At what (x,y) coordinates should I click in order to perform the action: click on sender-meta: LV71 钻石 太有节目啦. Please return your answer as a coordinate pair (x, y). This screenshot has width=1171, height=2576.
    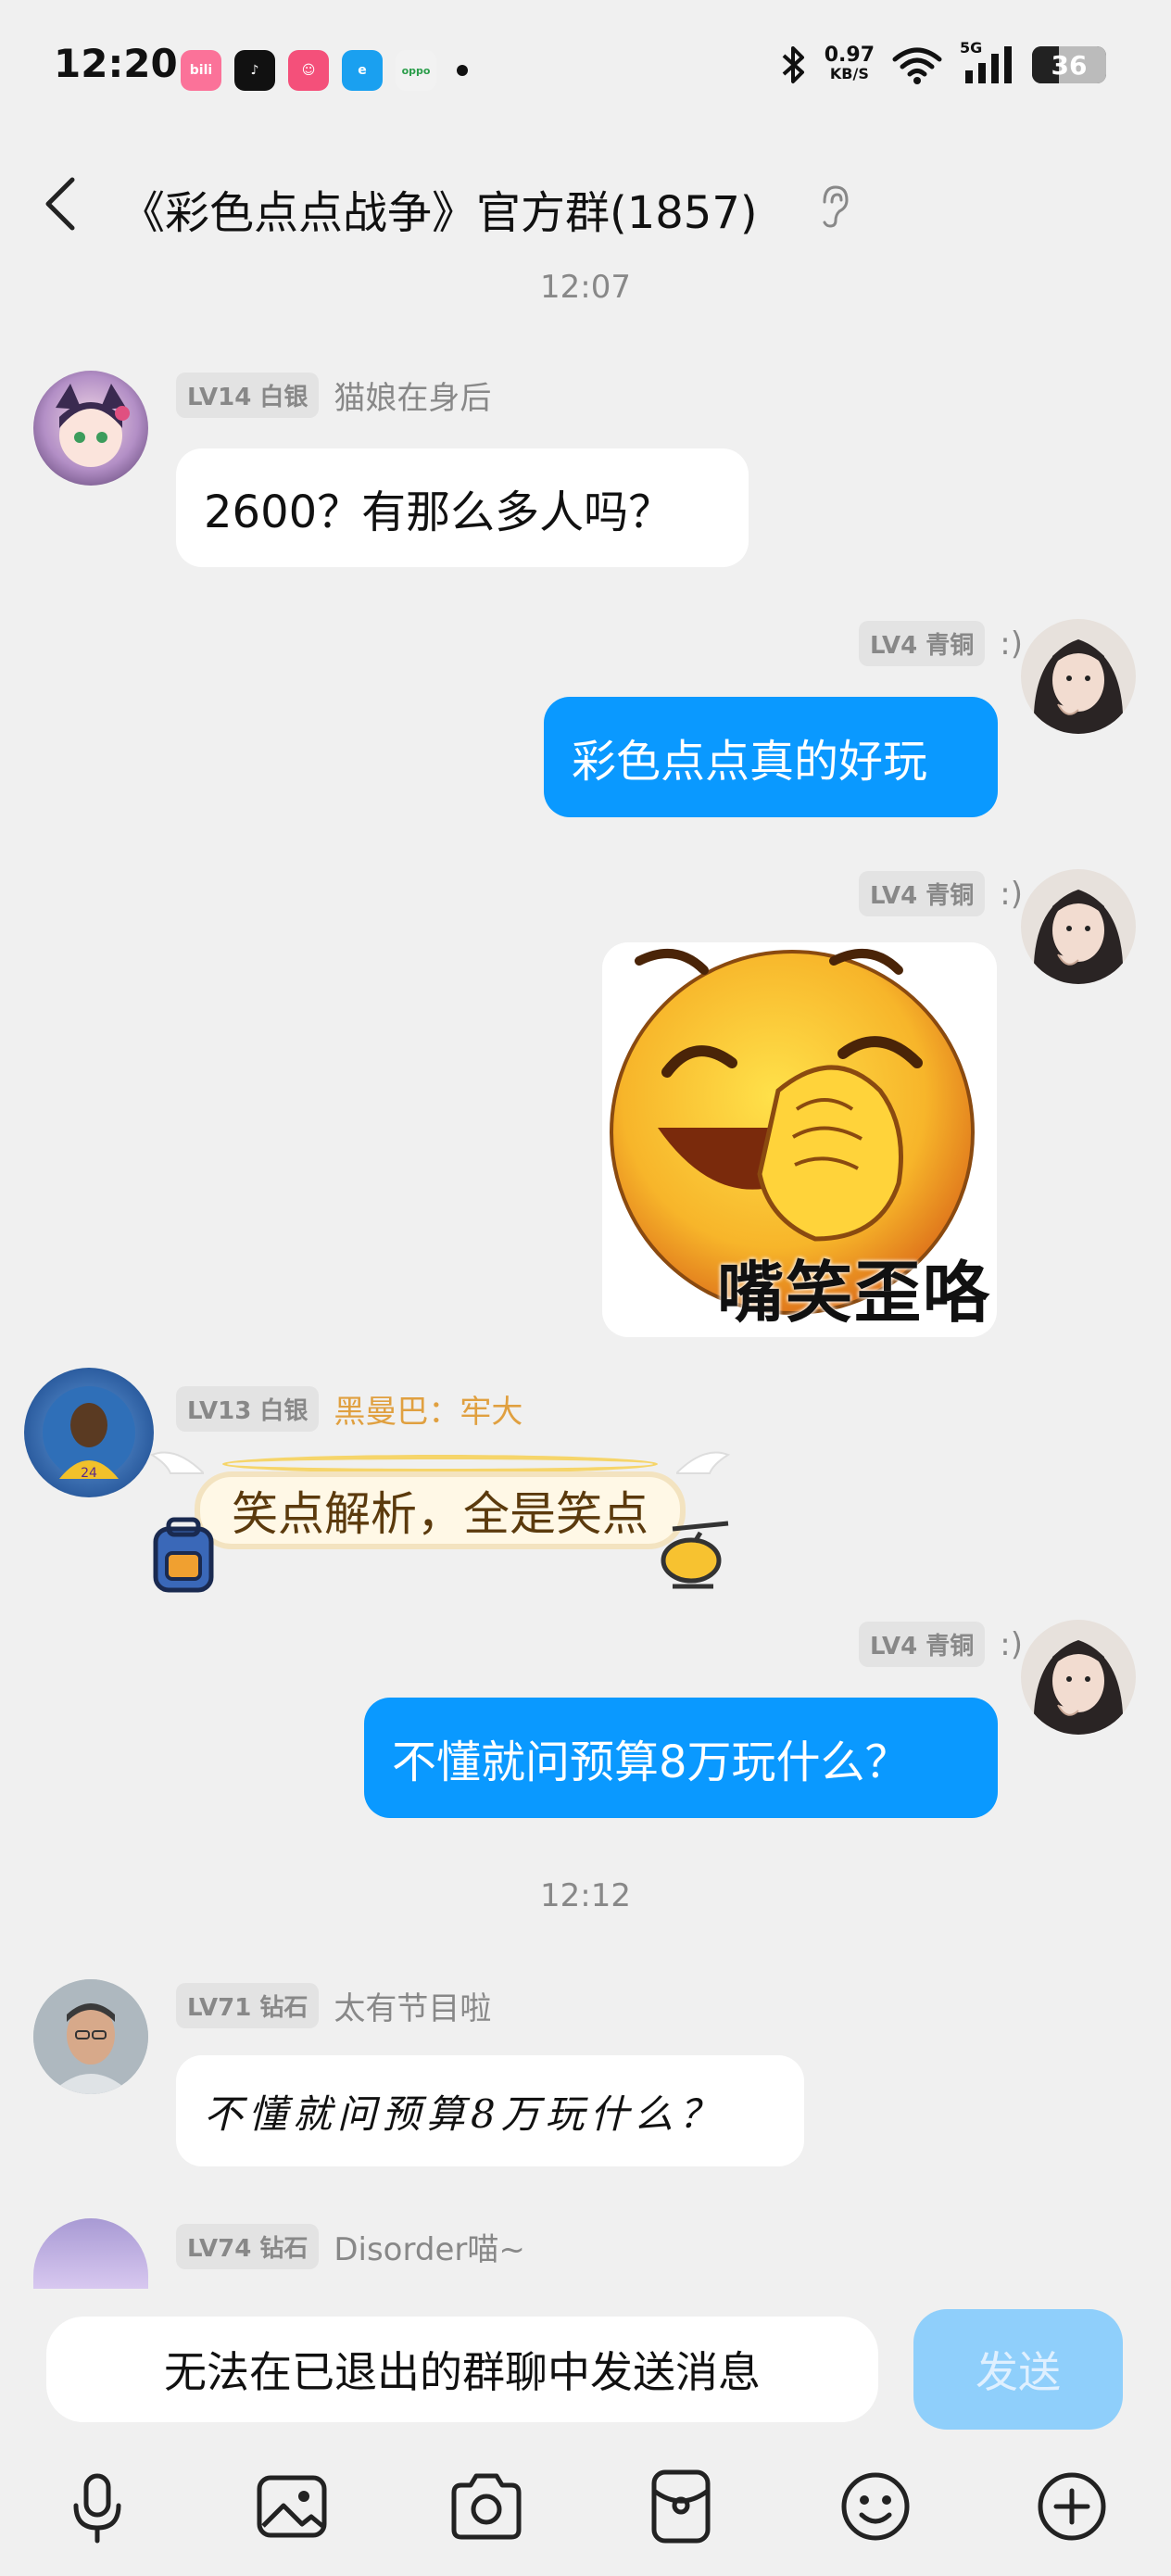
    Looking at the image, I should click on (334, 2005).